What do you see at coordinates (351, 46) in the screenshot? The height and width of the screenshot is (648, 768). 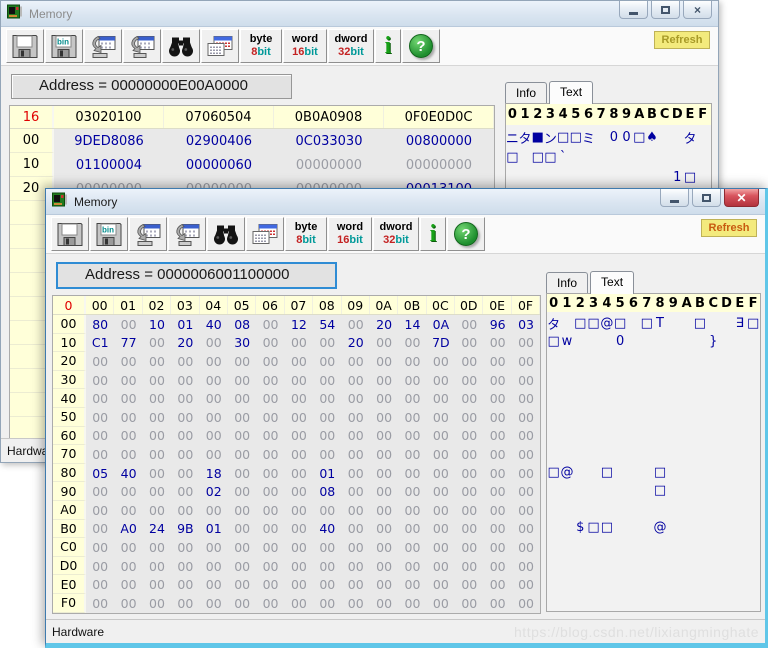 I see `dword-view-button: dword 32bit` at bounding box center [351, 46].